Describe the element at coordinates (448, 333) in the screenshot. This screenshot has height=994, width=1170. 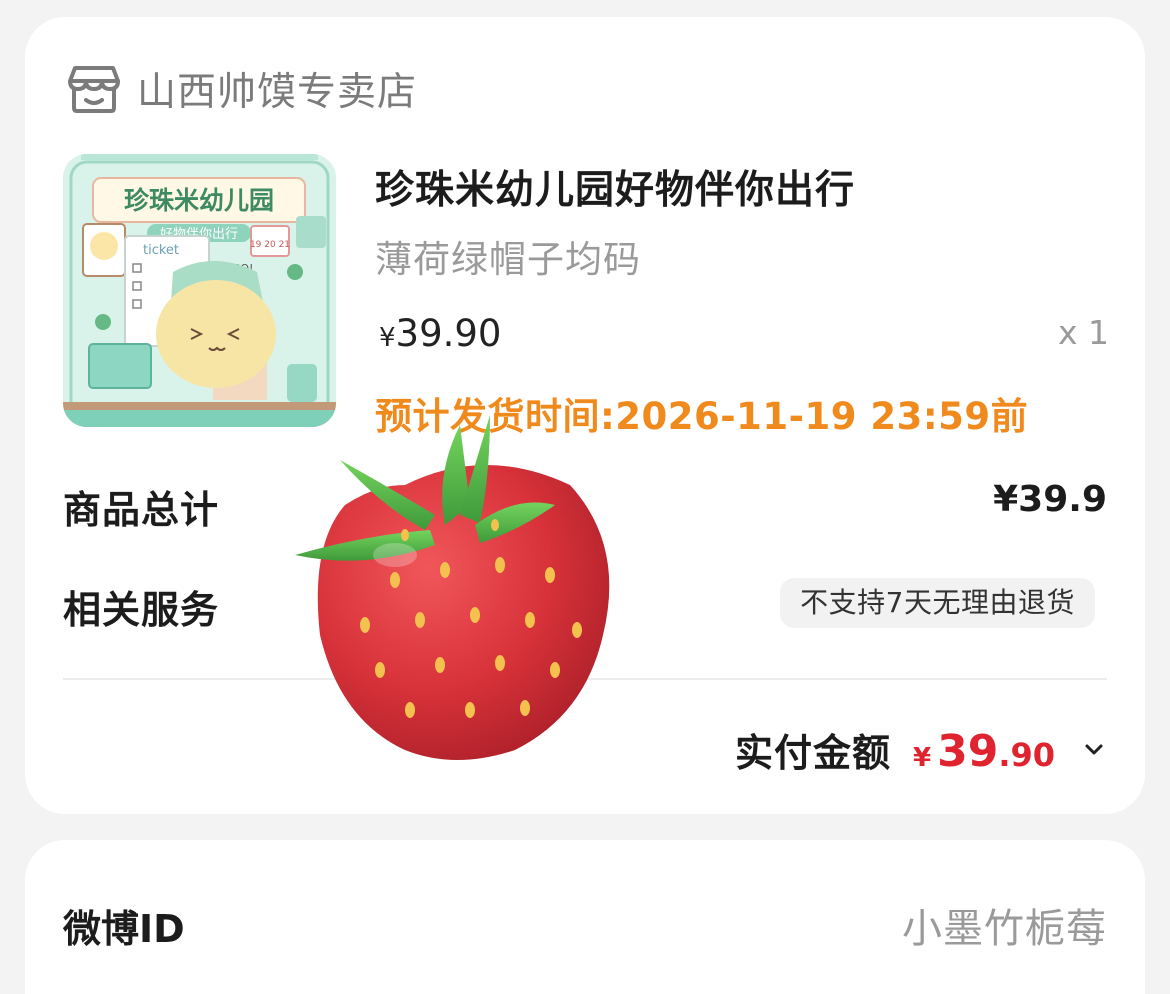
I see `price-value: 39.90` at that location.